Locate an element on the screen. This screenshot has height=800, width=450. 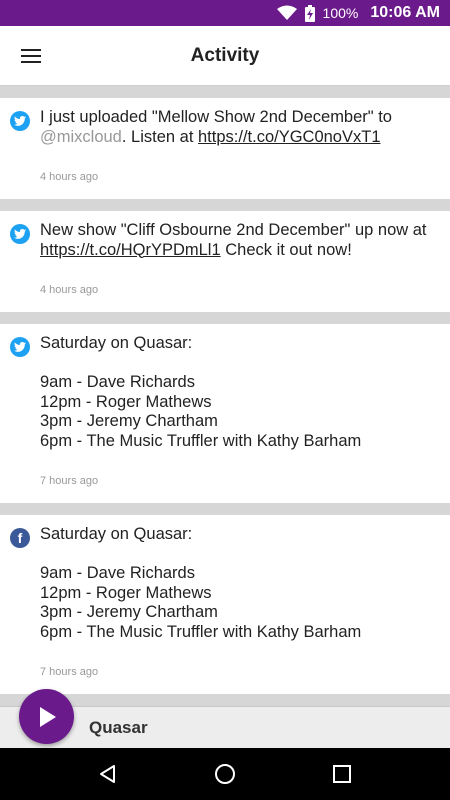
facebook-icon: f is located at coordinates (20, 538).